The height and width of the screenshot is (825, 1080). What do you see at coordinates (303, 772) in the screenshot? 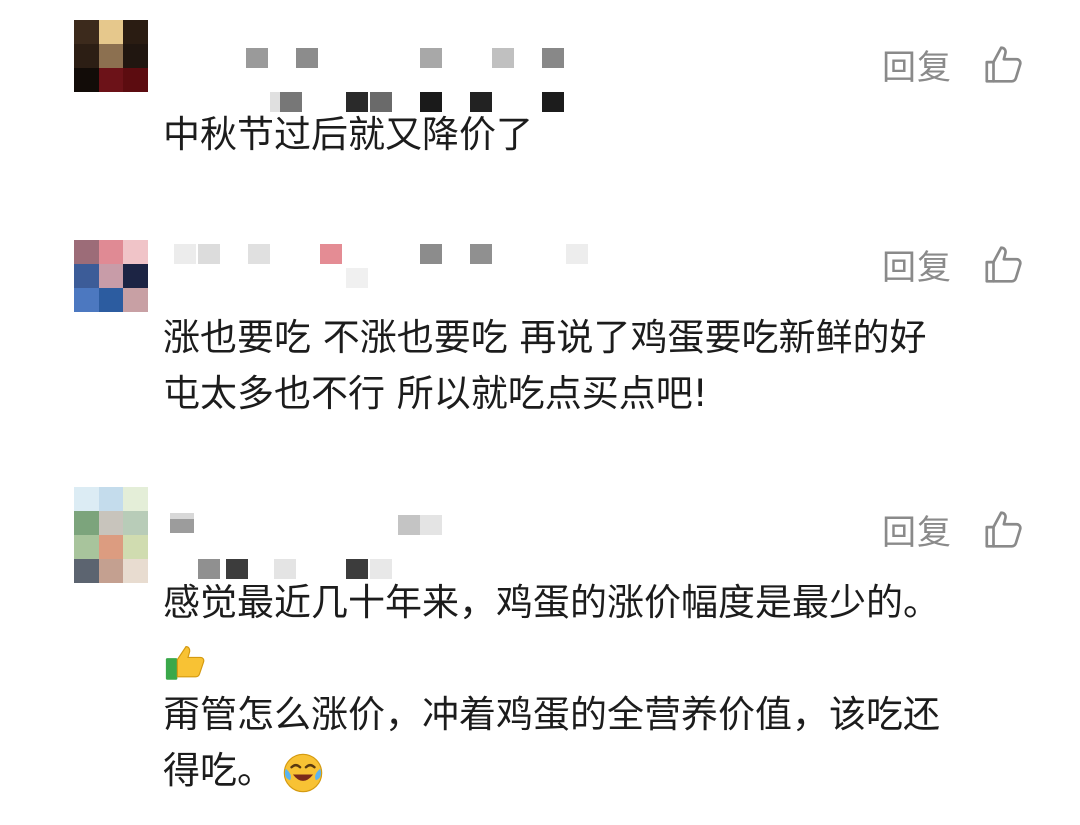
I see `crying-laughing-emoji-icon` at bounding box center [303, 772].